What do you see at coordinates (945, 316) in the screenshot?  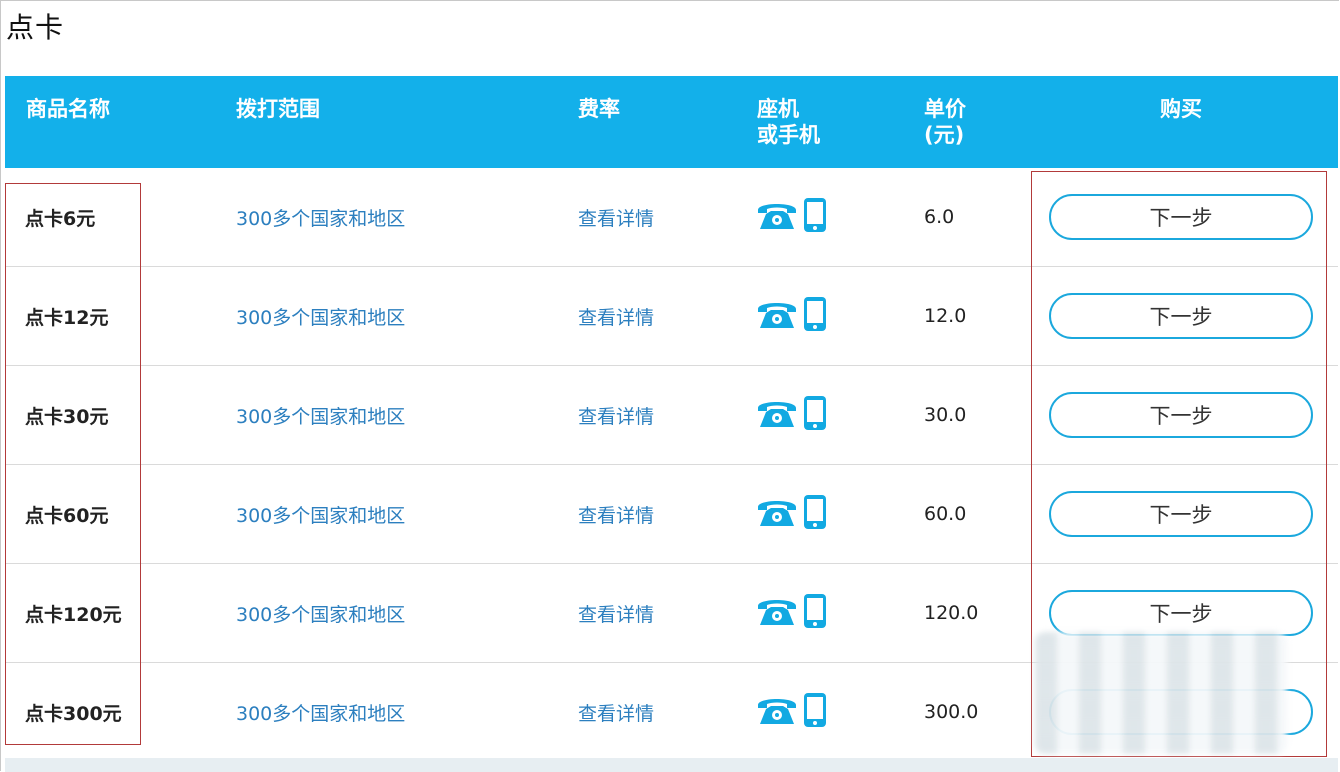 I see `unit-price: 12.0` at bounding box center [945, 316].